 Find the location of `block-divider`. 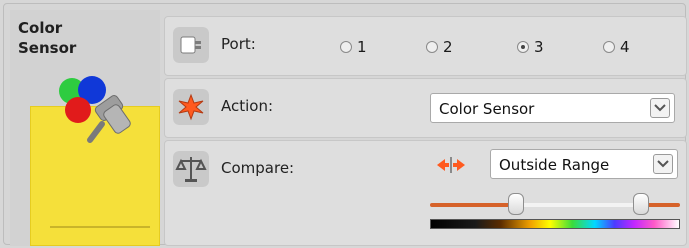

block-divider is located at coordinates (100, 227).